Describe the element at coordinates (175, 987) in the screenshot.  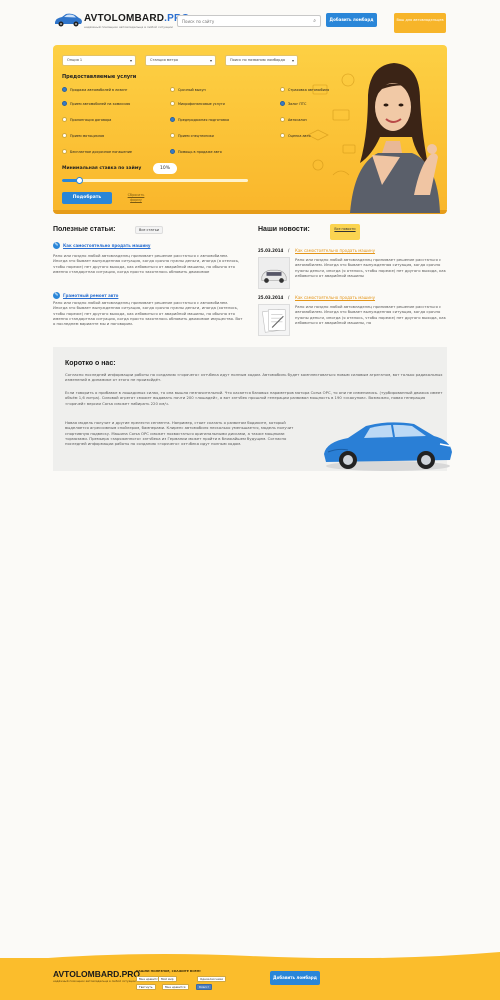
I see `share-button-vk: Мне нравится` at that location.